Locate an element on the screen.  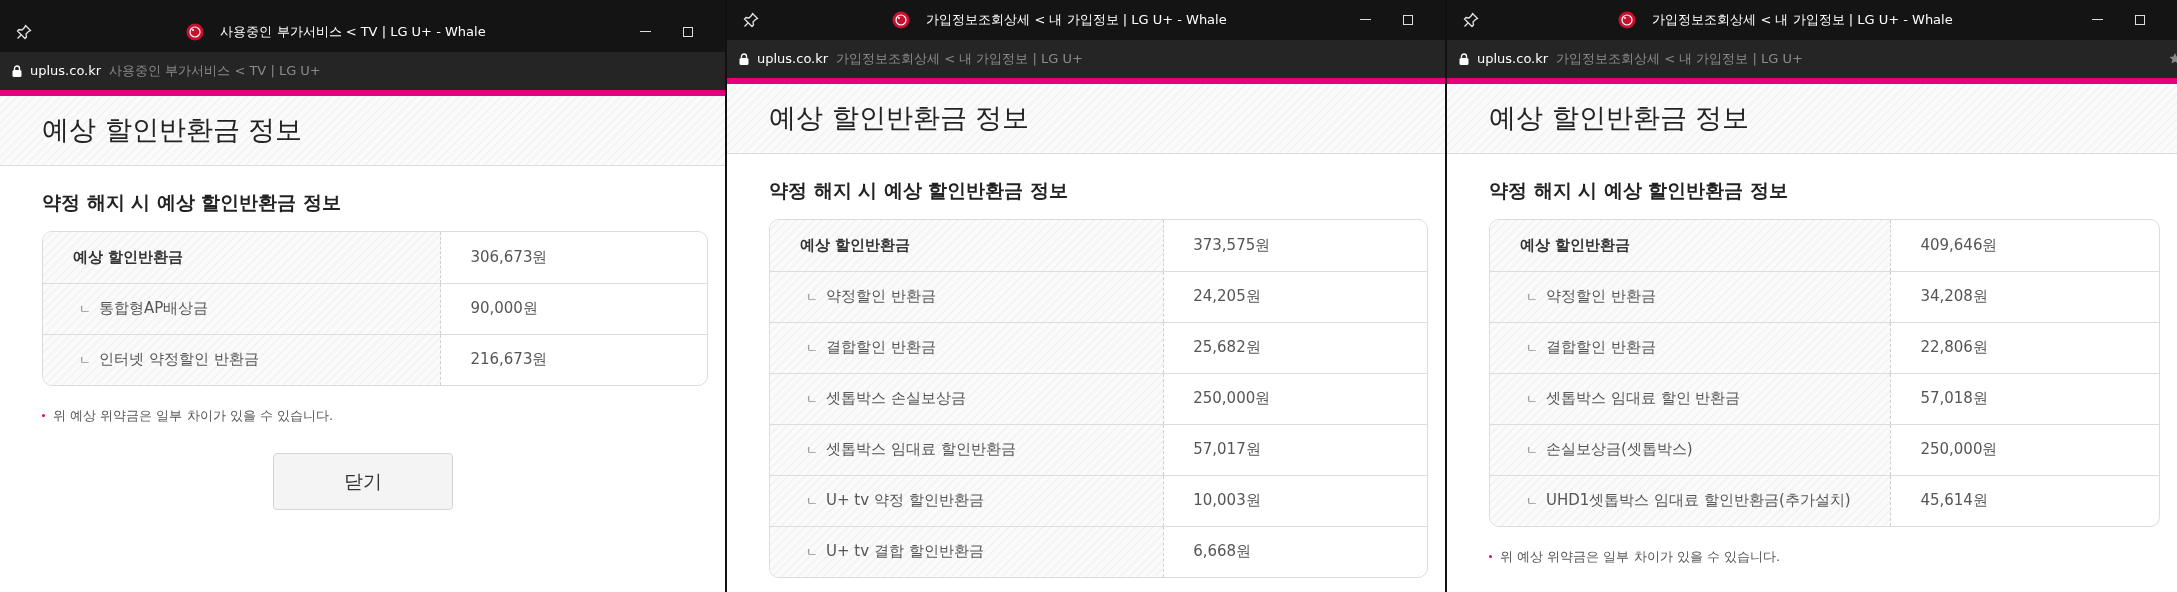
row-label: 통합형AP배상금 is located at coordinates (154, 309).